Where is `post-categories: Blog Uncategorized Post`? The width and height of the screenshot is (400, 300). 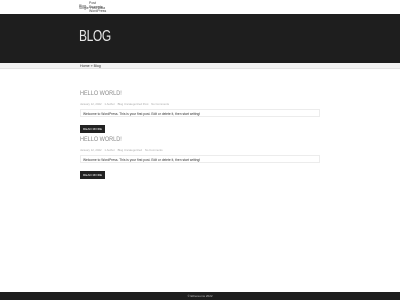 post-categories: Blog Uncategorized Post is located at coordinates (133, 104).